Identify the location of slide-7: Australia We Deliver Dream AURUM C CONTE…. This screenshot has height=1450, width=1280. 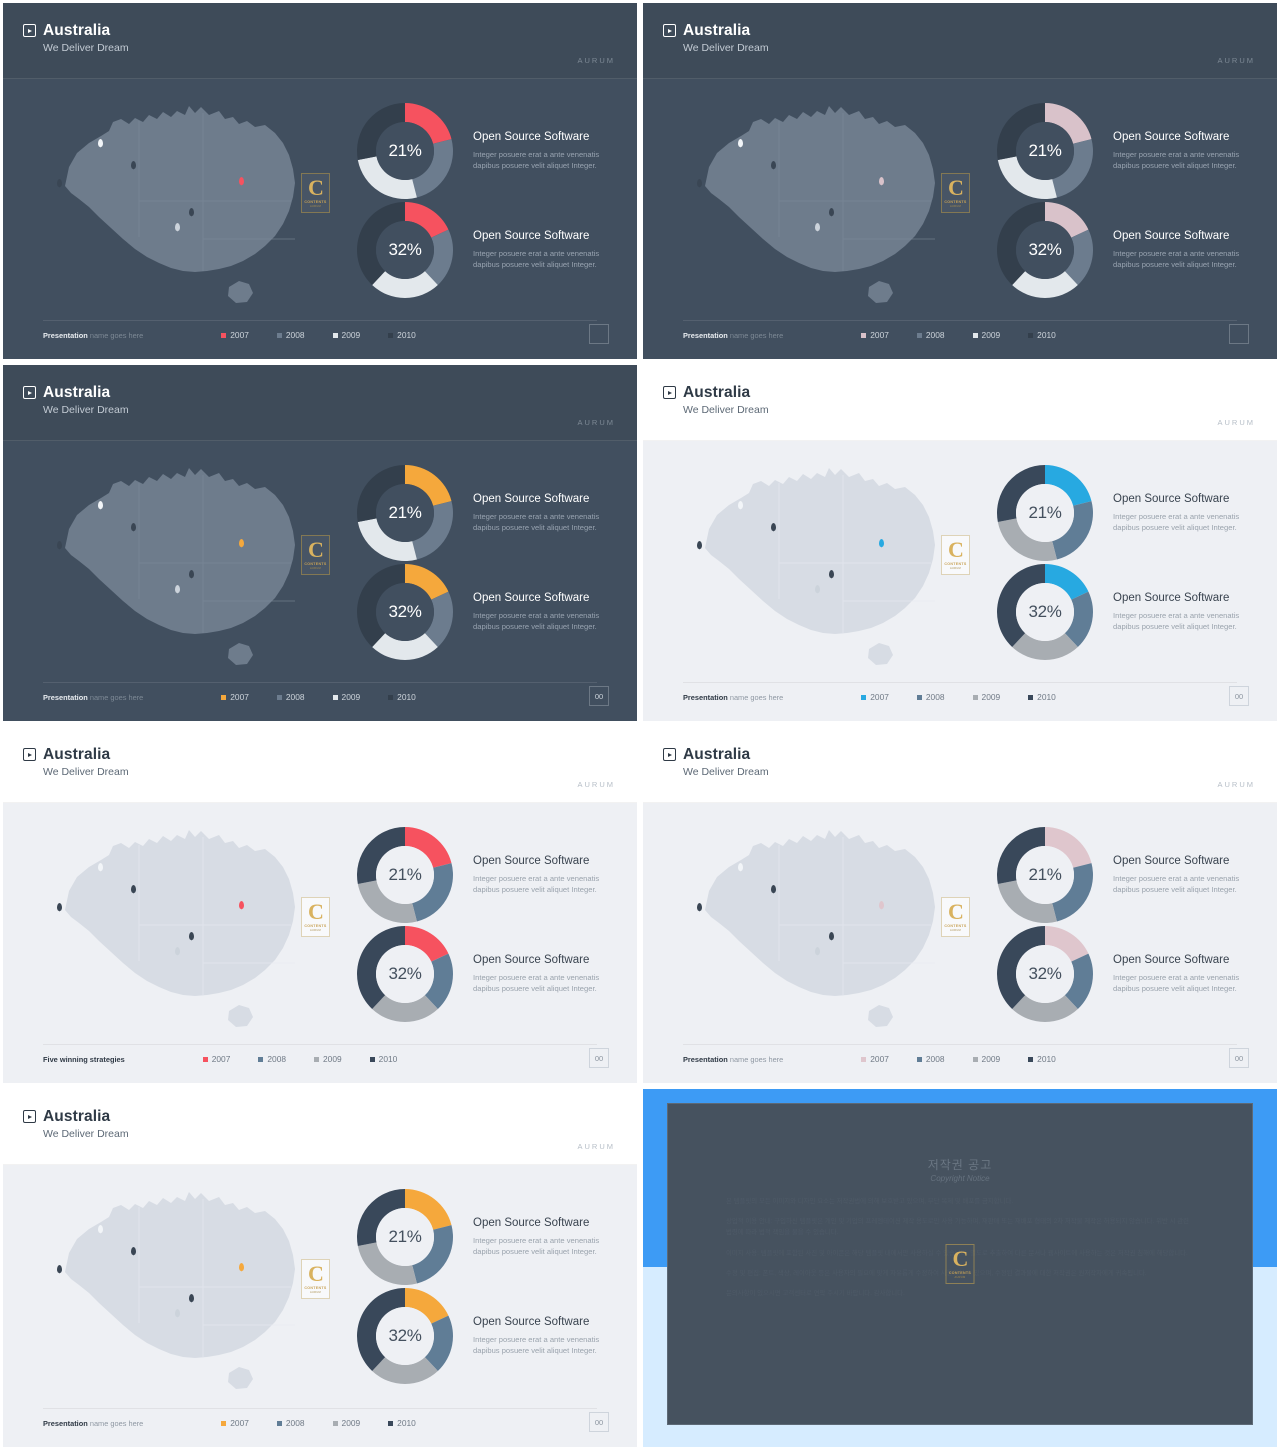
(320, 1268).